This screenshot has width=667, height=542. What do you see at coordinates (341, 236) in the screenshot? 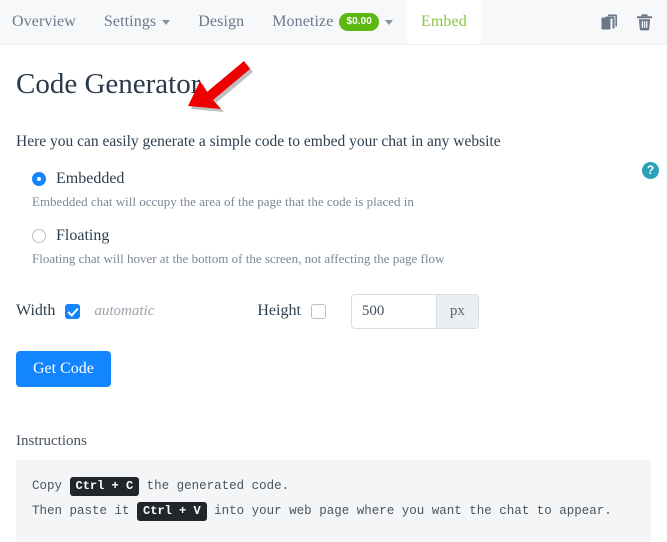
I see `option-floating-row: Floating` at bounding box center [341, 236].